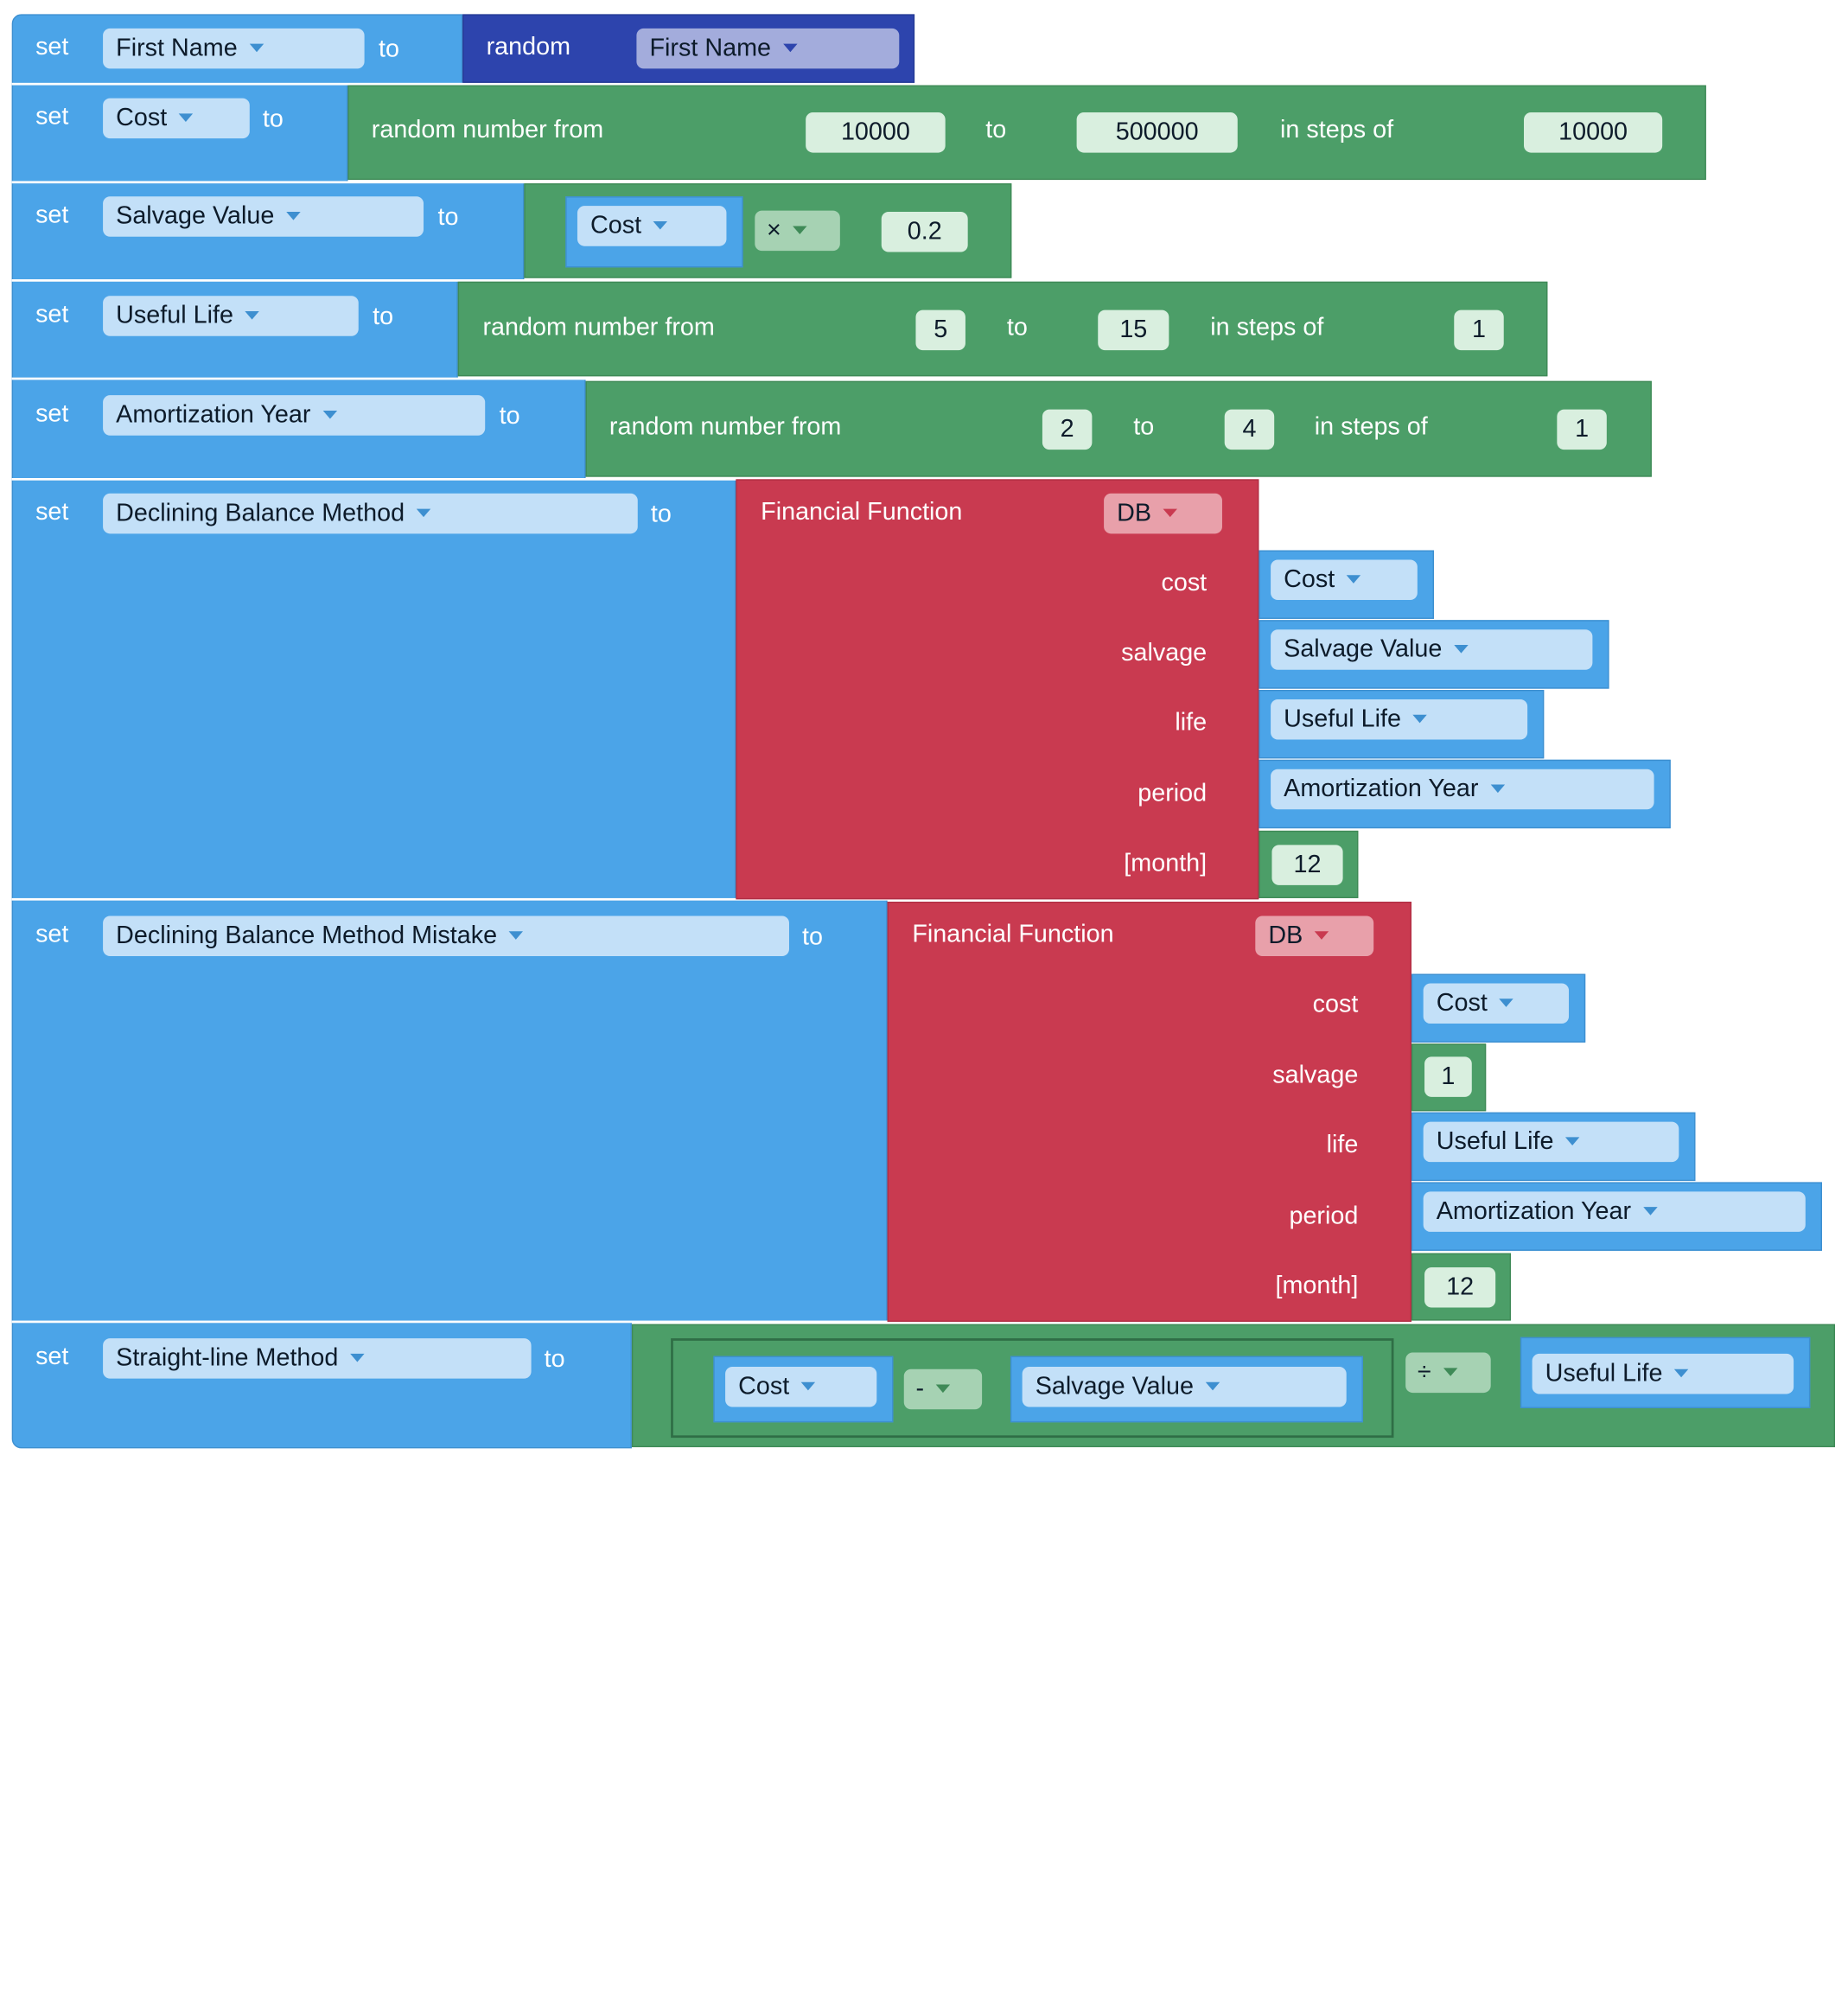  I want to click on operator-dropdown-minus: -, so click(943, 1389).